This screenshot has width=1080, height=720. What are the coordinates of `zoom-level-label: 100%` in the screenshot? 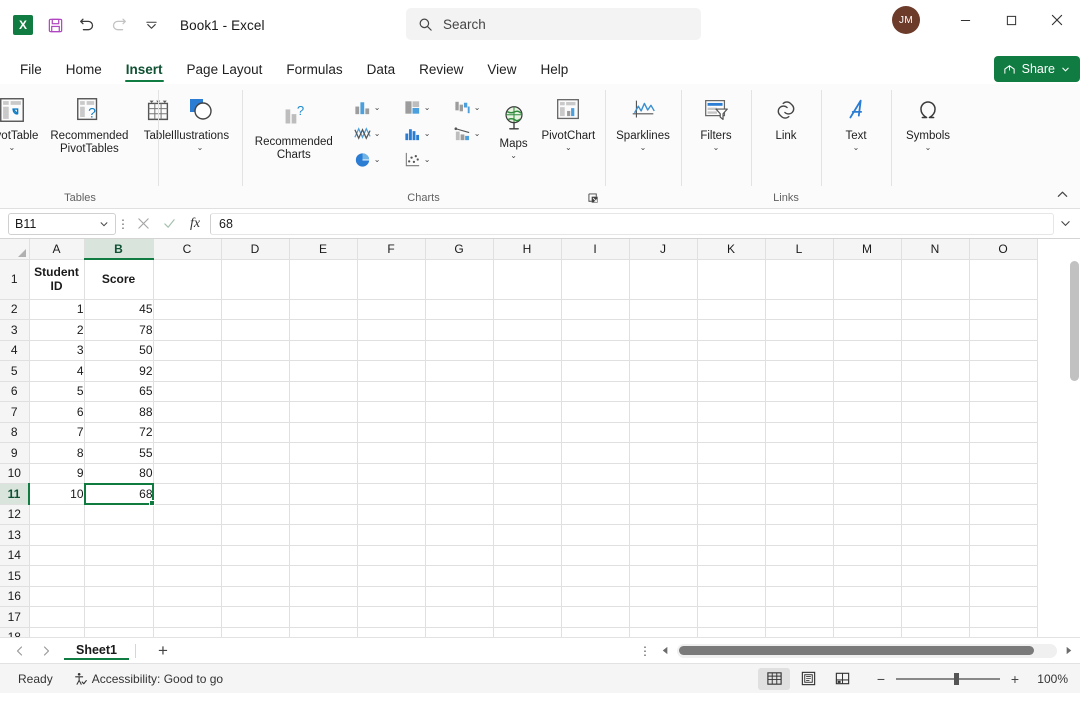 It's located at (1051, 679).